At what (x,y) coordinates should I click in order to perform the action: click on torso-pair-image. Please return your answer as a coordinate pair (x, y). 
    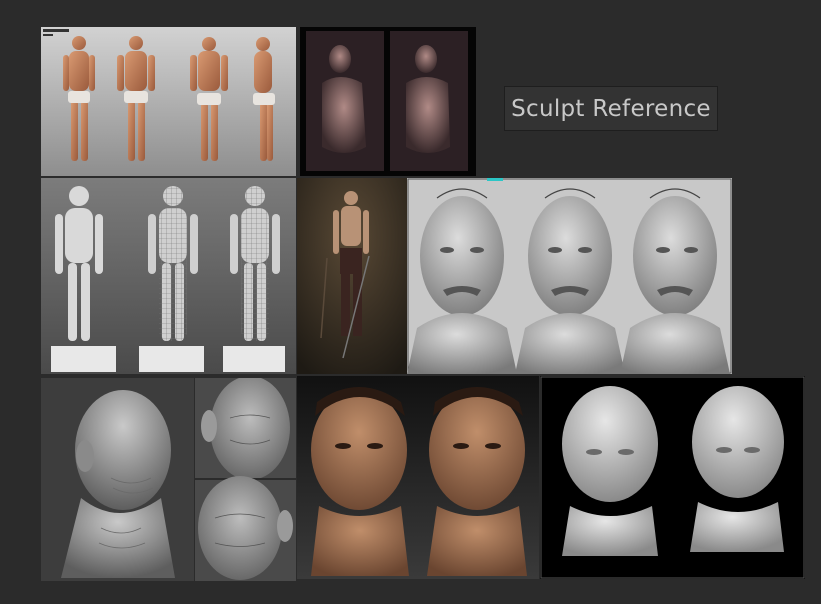
    Looking at the image, I should click on (388, 101).